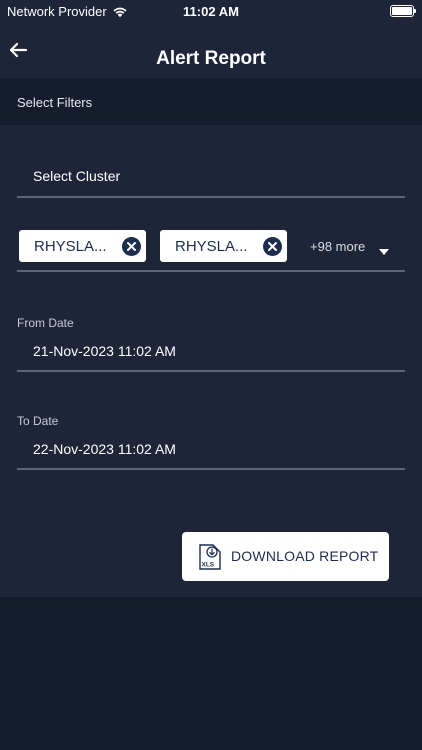  Describe the element at coordinates (208, 565) in the screenshot. I see `xls-icon-text: XLS` at that location.